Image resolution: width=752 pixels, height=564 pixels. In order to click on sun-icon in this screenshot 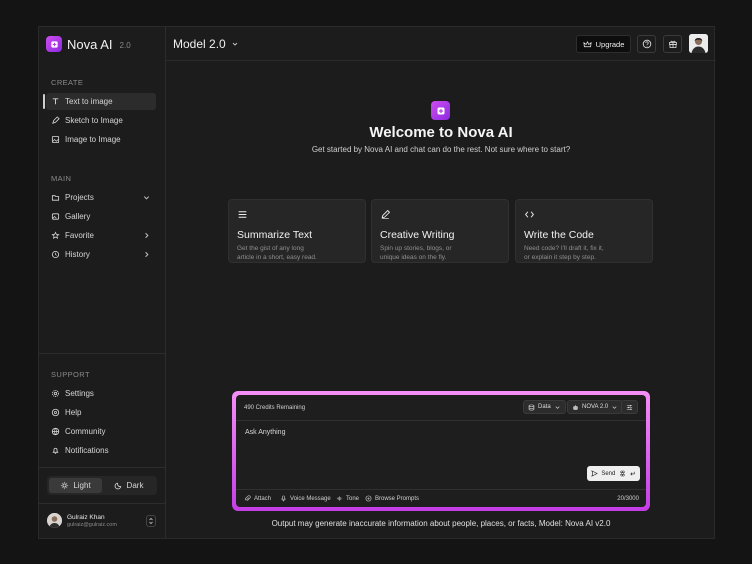, I will do `click(65, 485)`.